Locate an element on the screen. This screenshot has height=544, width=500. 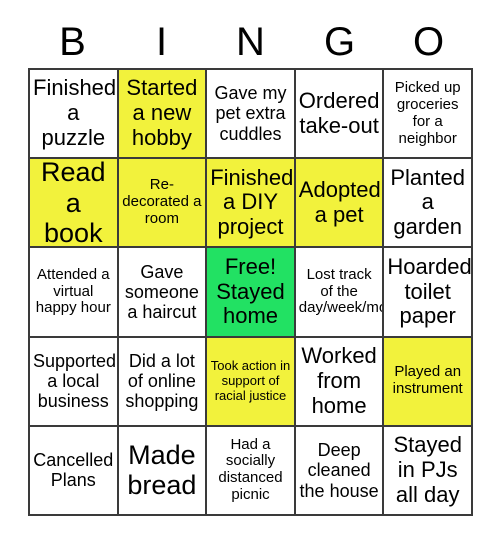
bingo-cell-label: Cancelled Plans is located at coordinates (73, 470).